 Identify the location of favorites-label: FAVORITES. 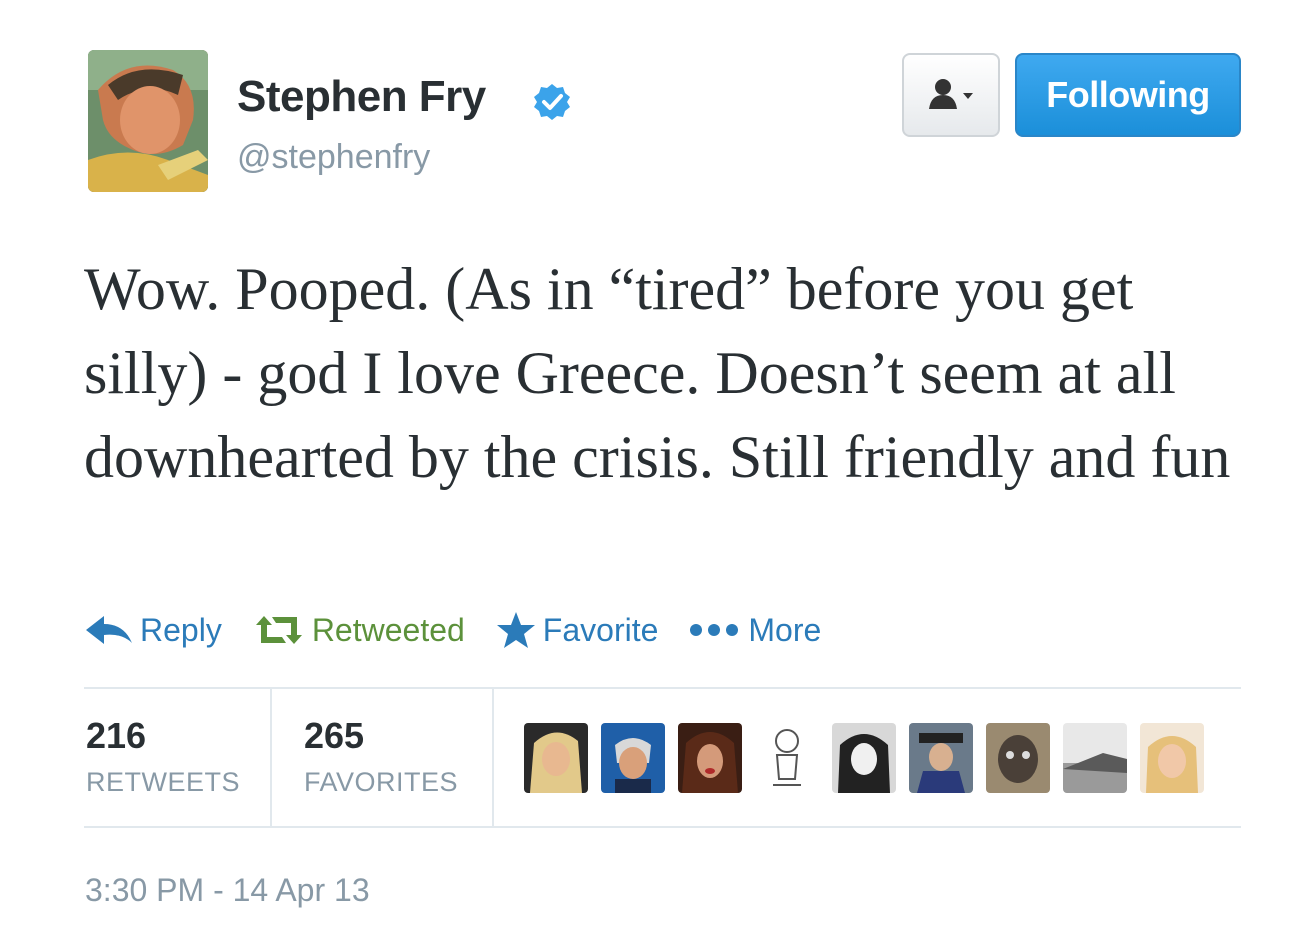
(381, 782).